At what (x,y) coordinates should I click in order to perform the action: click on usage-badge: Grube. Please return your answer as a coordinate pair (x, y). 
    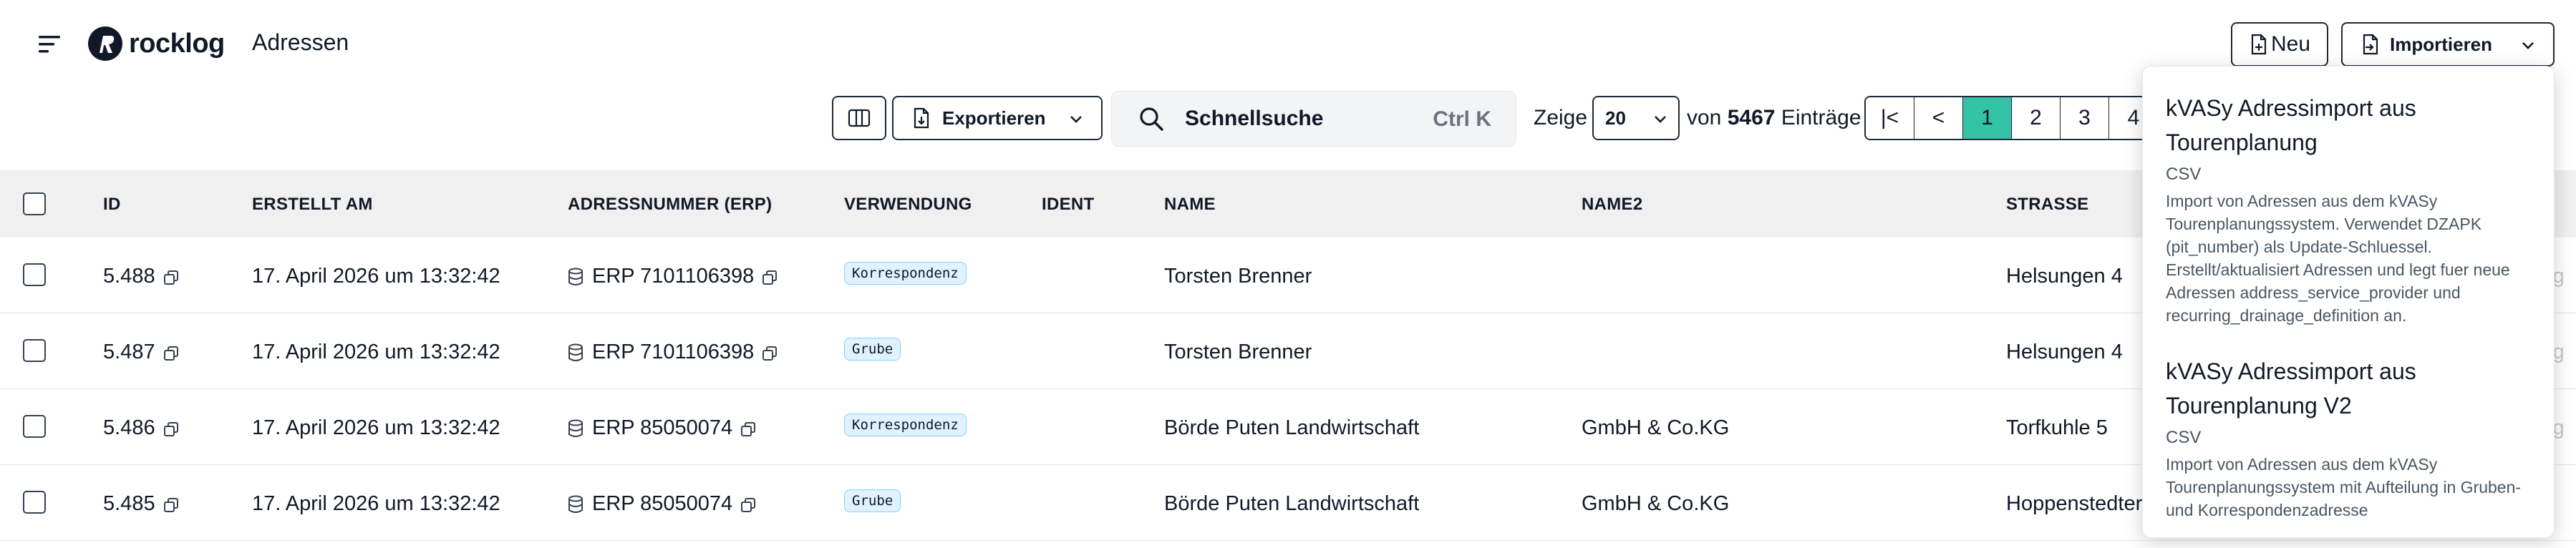
    Looking at the image, I should click on (873, 349).